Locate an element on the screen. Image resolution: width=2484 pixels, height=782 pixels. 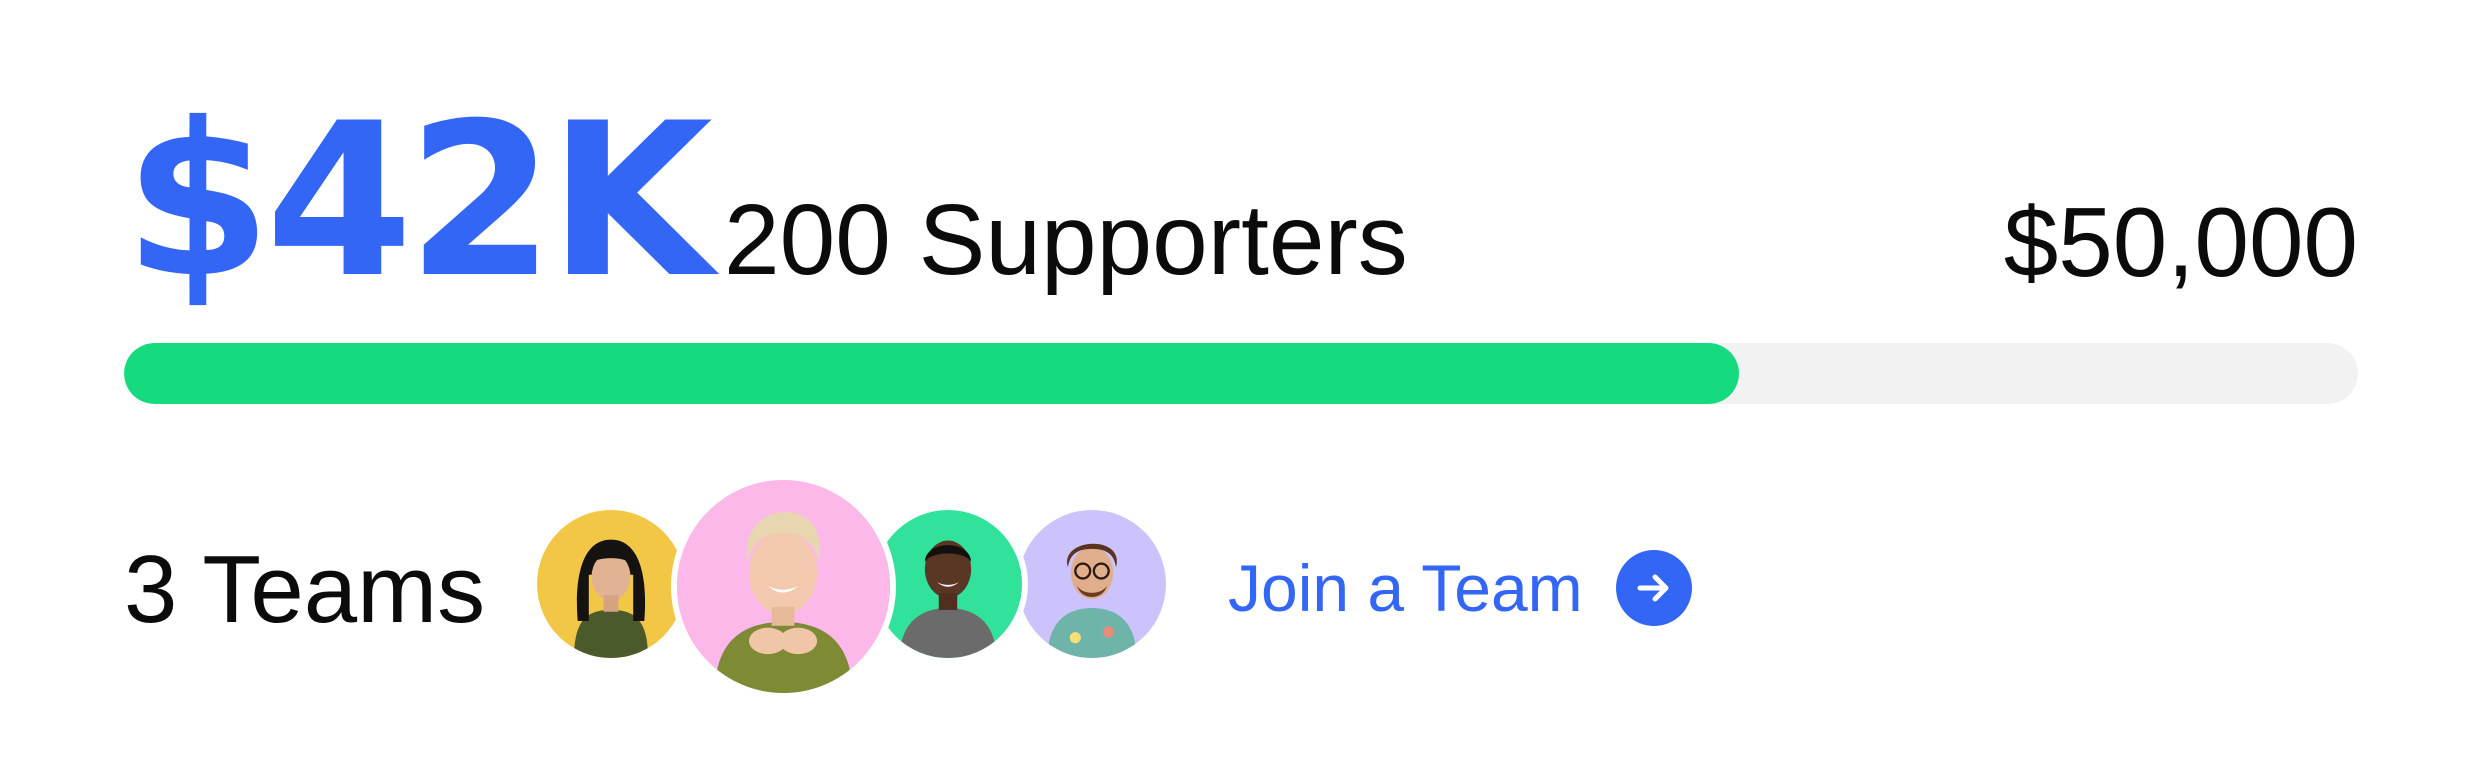
goal-amount: $50,000 is located at coordinates (2180, 242).